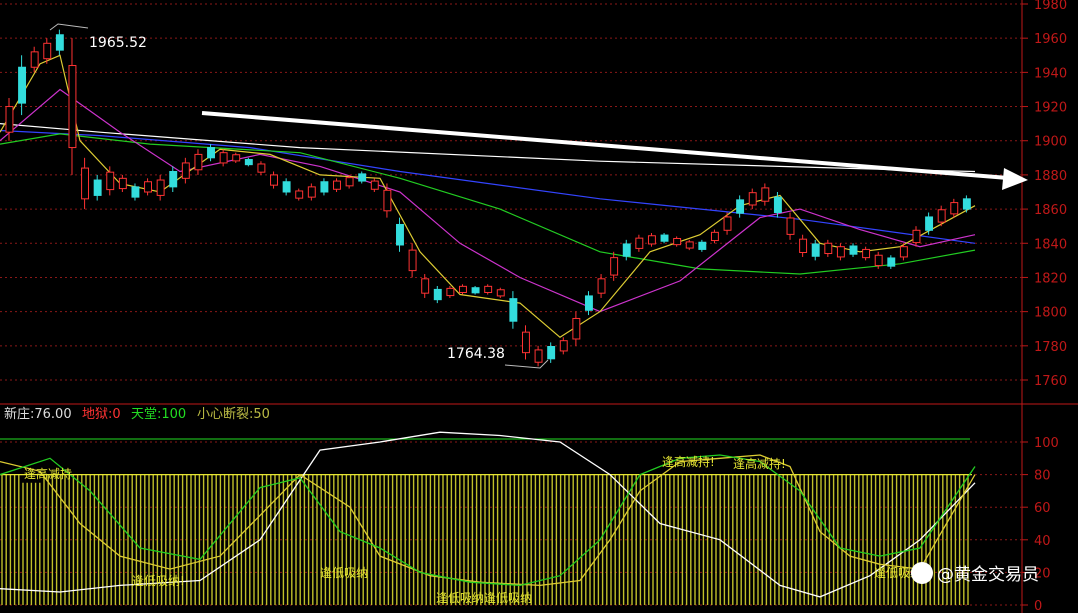 The height and width of the screenshot is (613, 1078). What do you see at coordinates (1046, 443) in the screenshot?
I see `osc-tick-label: 100` at bounding box center [1046, 443].